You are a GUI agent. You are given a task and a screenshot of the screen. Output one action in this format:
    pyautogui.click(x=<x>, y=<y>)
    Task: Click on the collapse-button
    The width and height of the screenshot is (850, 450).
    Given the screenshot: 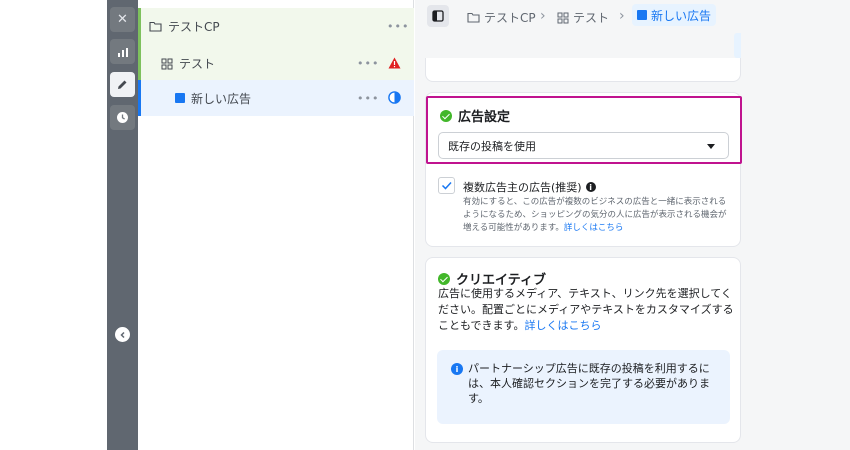 What is the action you would take?
    pyautogui.click(x=122, y=334)
    